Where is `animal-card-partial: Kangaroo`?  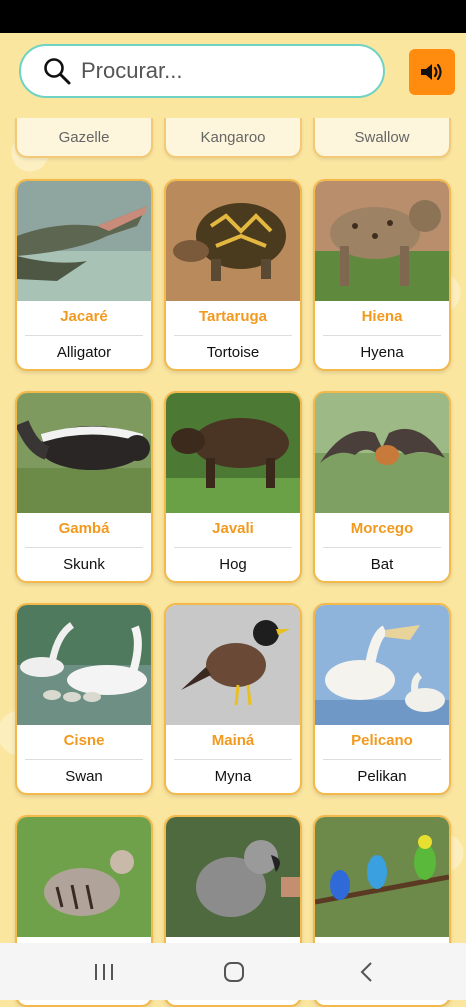 animal-card-partial: Kangaroo is located at coordinates (233, 138).